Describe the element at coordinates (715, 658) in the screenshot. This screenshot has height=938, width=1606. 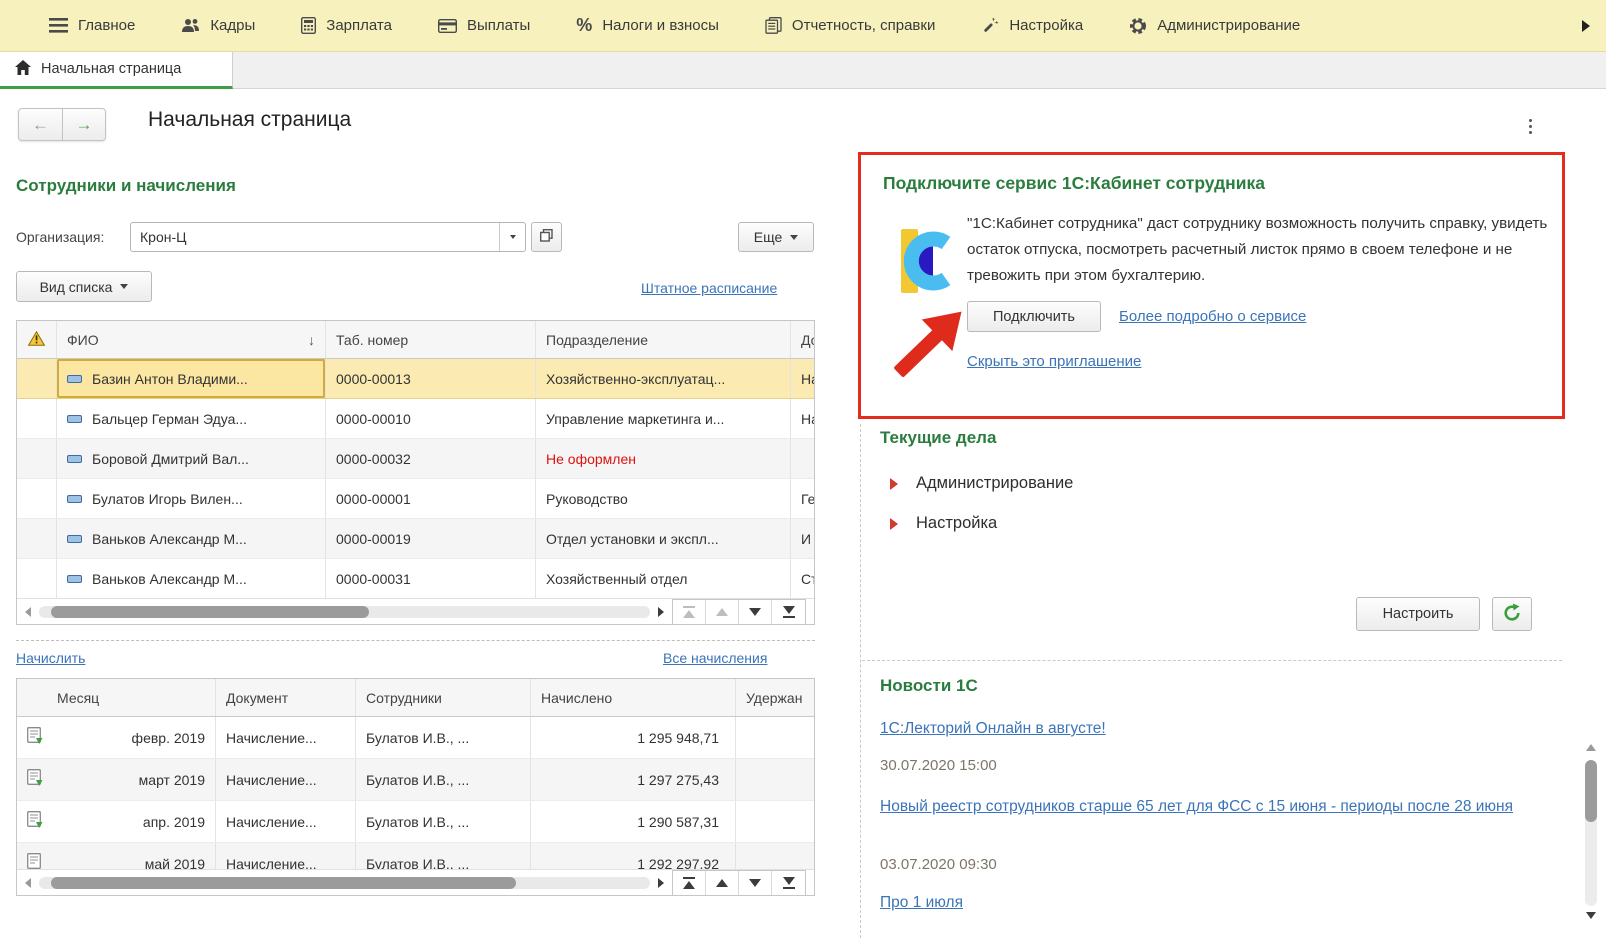
I see `all-accruals-link: Все начисления` at that location.